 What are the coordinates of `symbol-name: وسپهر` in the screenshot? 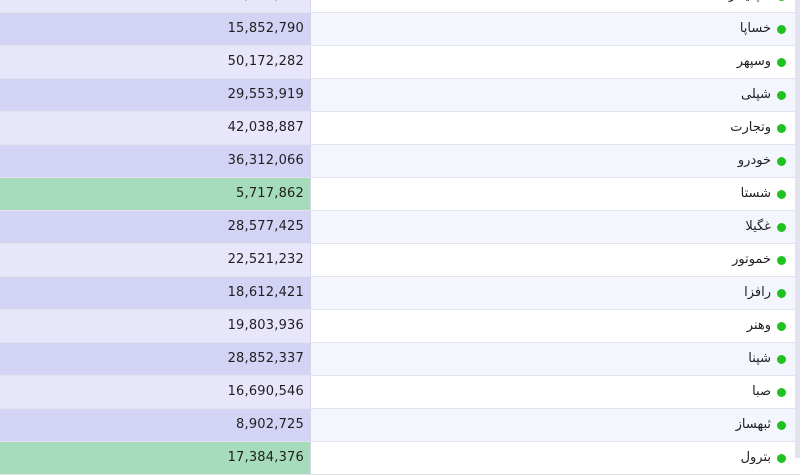 It's located at (754, 62).